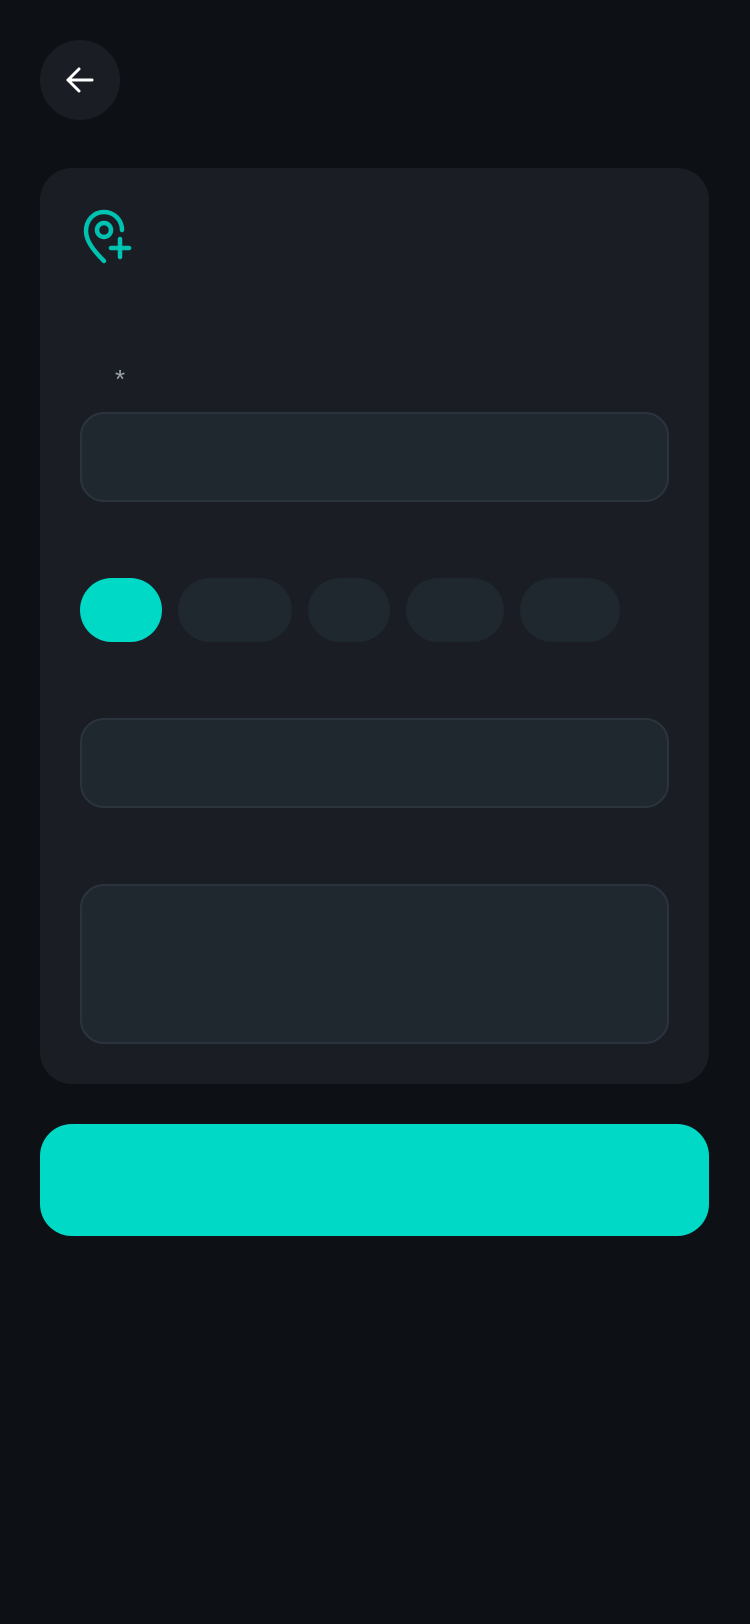  I want to click on arrow-left-icon, so click(80, 80).